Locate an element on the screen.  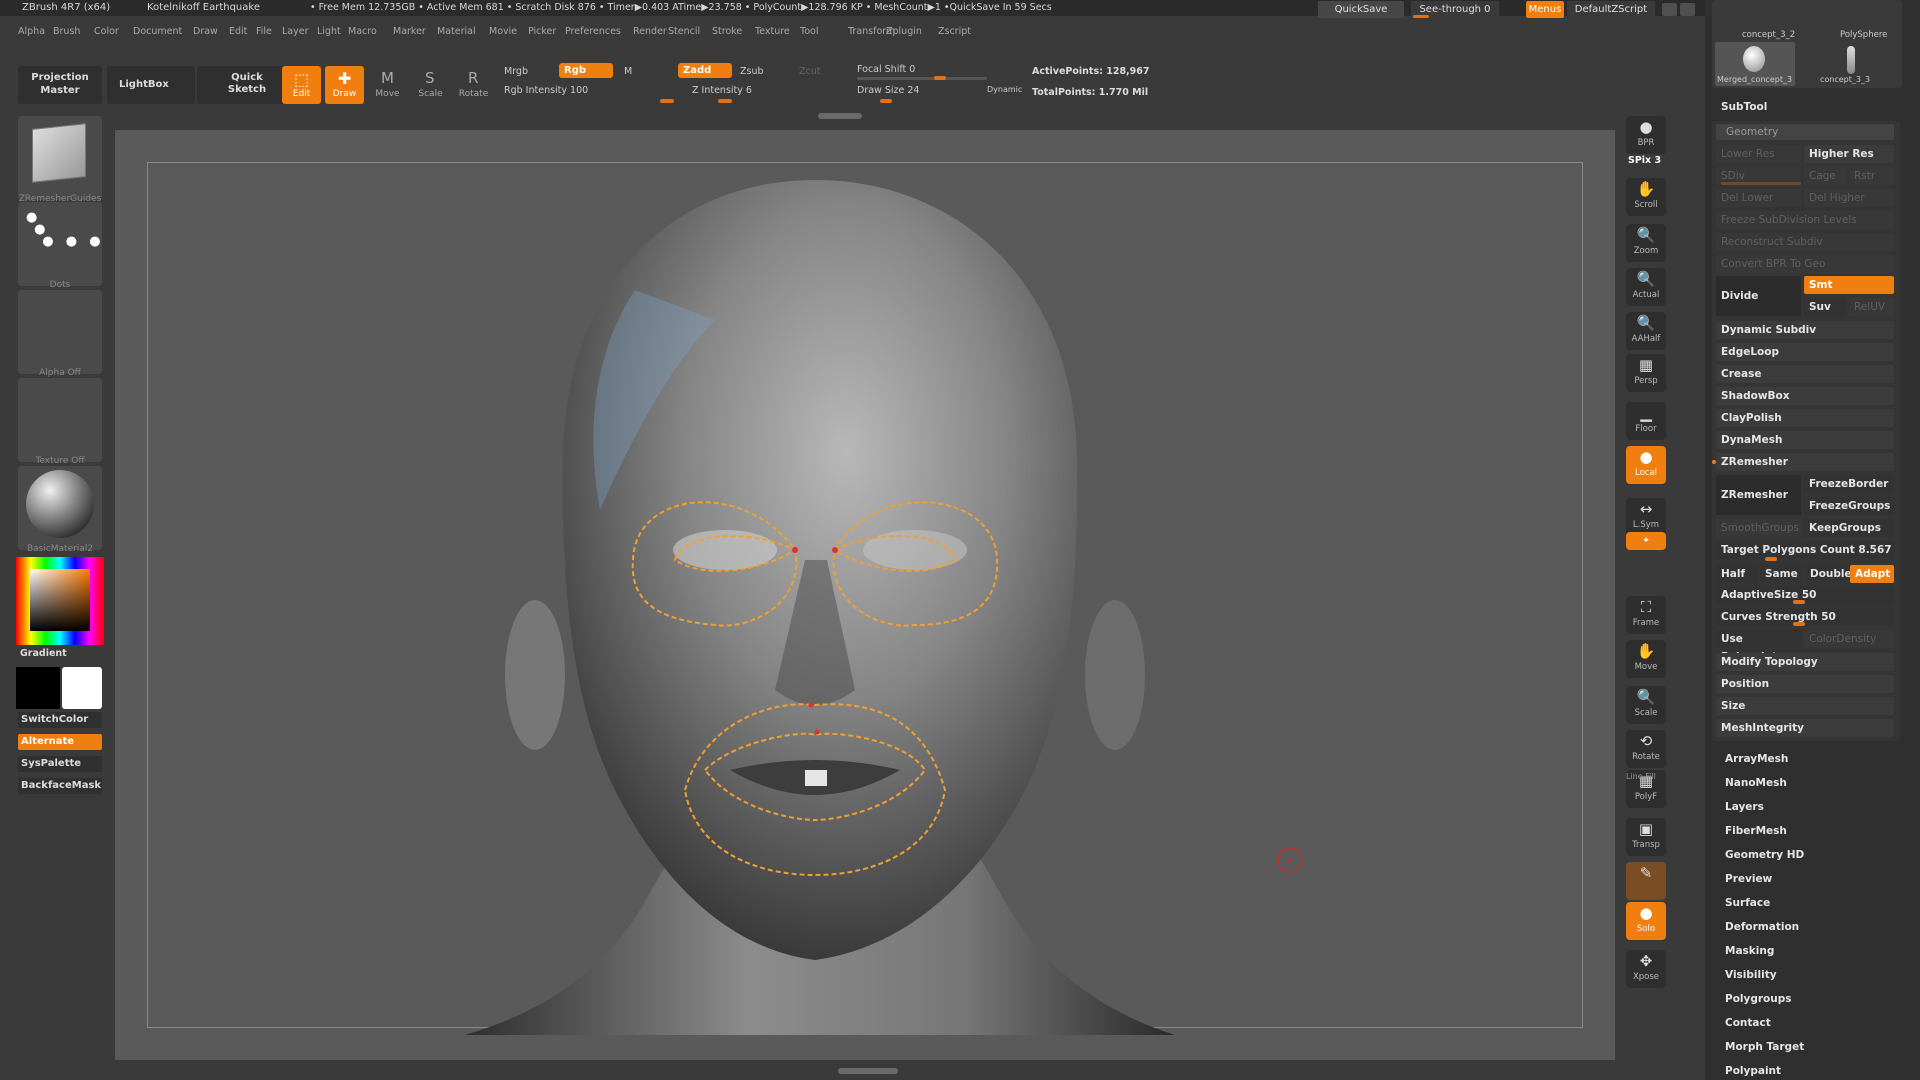
main-color-swatch is located at coordinates (38, 688).